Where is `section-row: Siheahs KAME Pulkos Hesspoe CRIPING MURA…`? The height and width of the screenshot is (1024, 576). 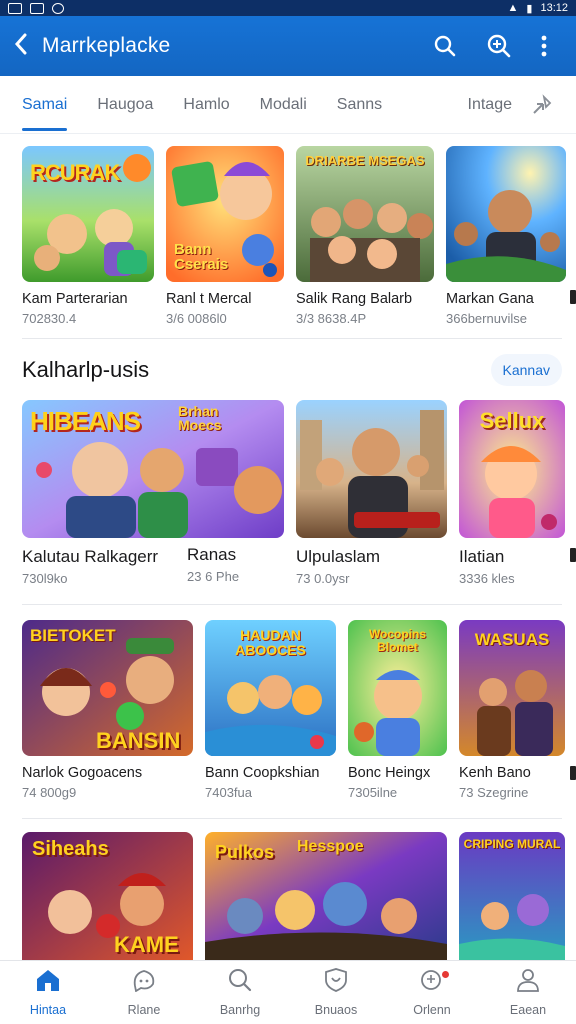 section-row: Siheahs KAME Pulkos Hesspoe CRIPING MURA… is located at coordinates (299, 896).